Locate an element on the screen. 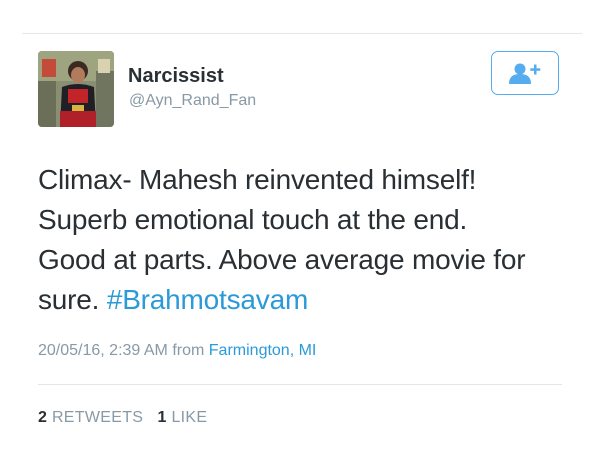  tweet-line-last: sure. #Brahmotsavam is located at coordinates (308, 300).